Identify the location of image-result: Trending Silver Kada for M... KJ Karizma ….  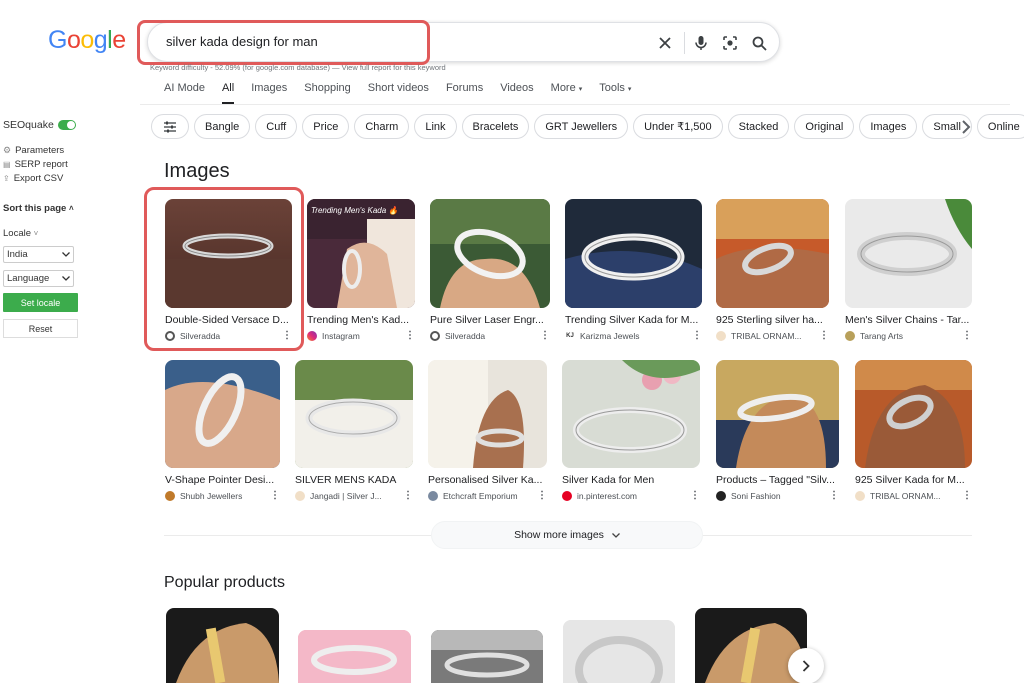
(633, 270).